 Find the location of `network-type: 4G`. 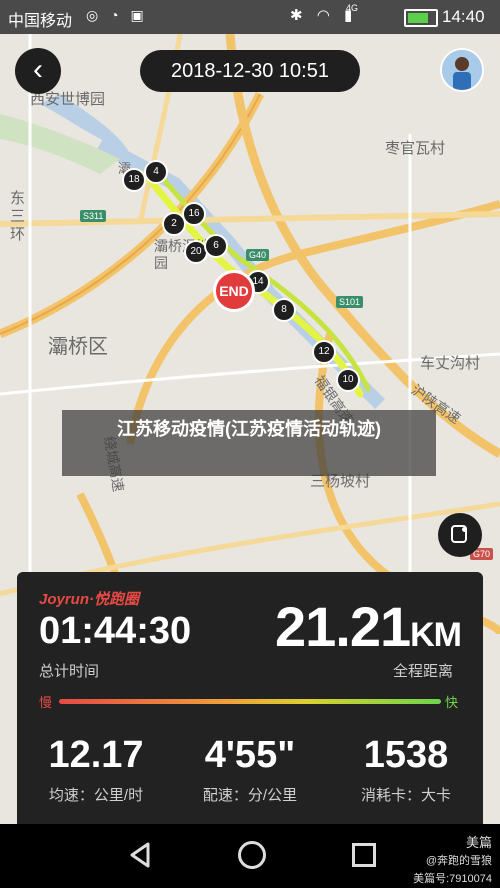

network-type: 4G is located at coordinates (352, 8).